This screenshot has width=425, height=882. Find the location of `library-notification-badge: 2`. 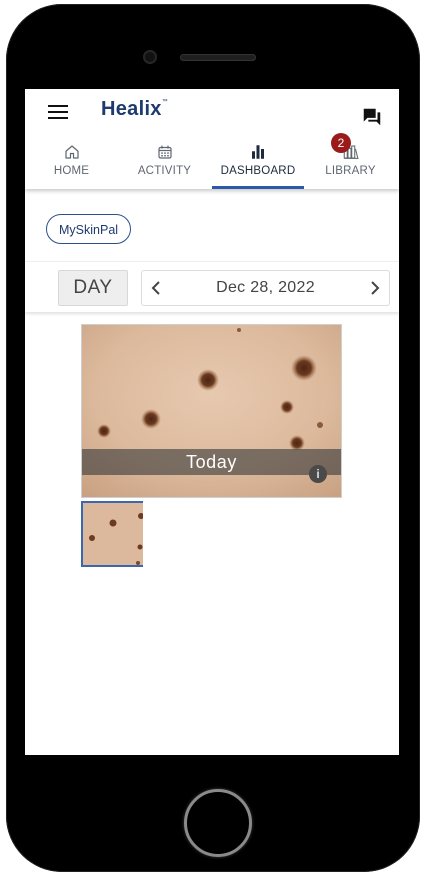

library-notification-badge: 2 is located at coordinates (341, 143).